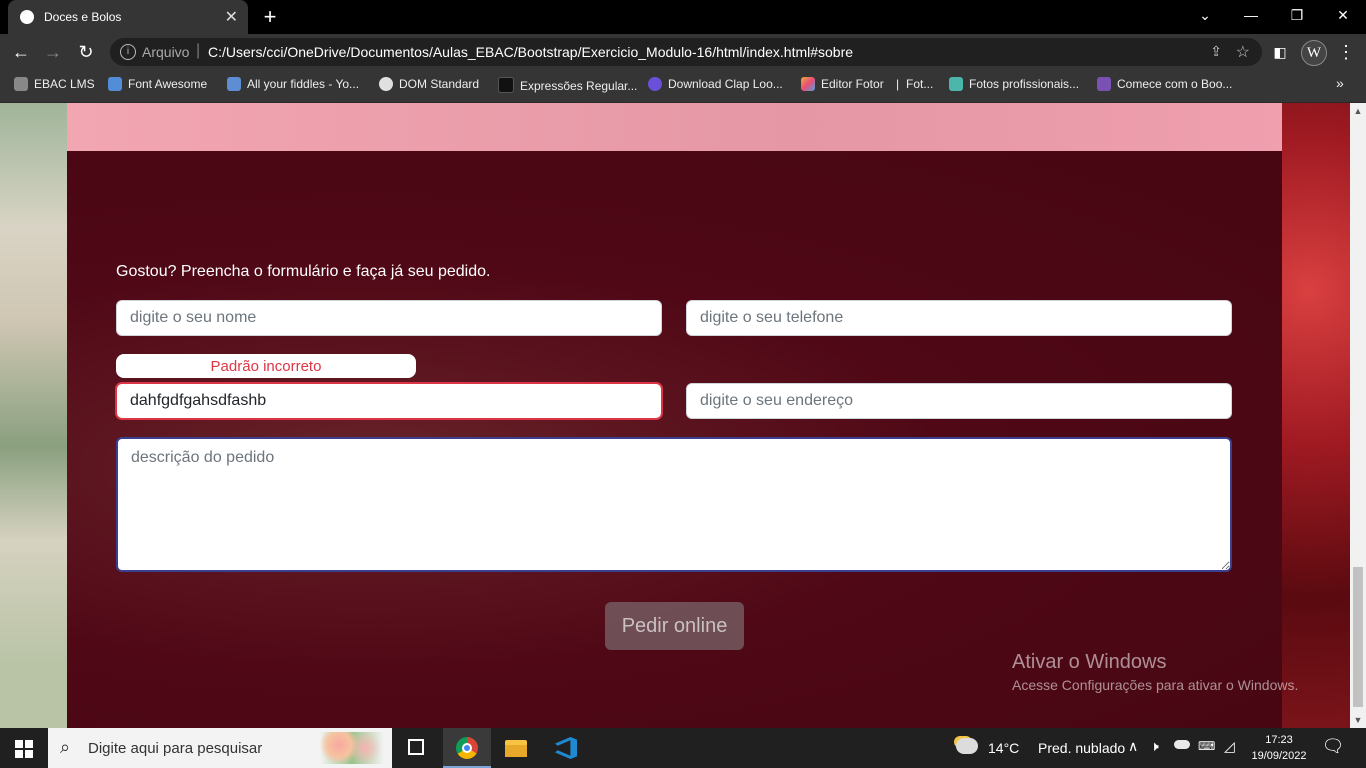  What do you see at coordinates (967, 746) in the screenshot?
I see `cloudy-weather-icon` at bounding box center [967, 746].